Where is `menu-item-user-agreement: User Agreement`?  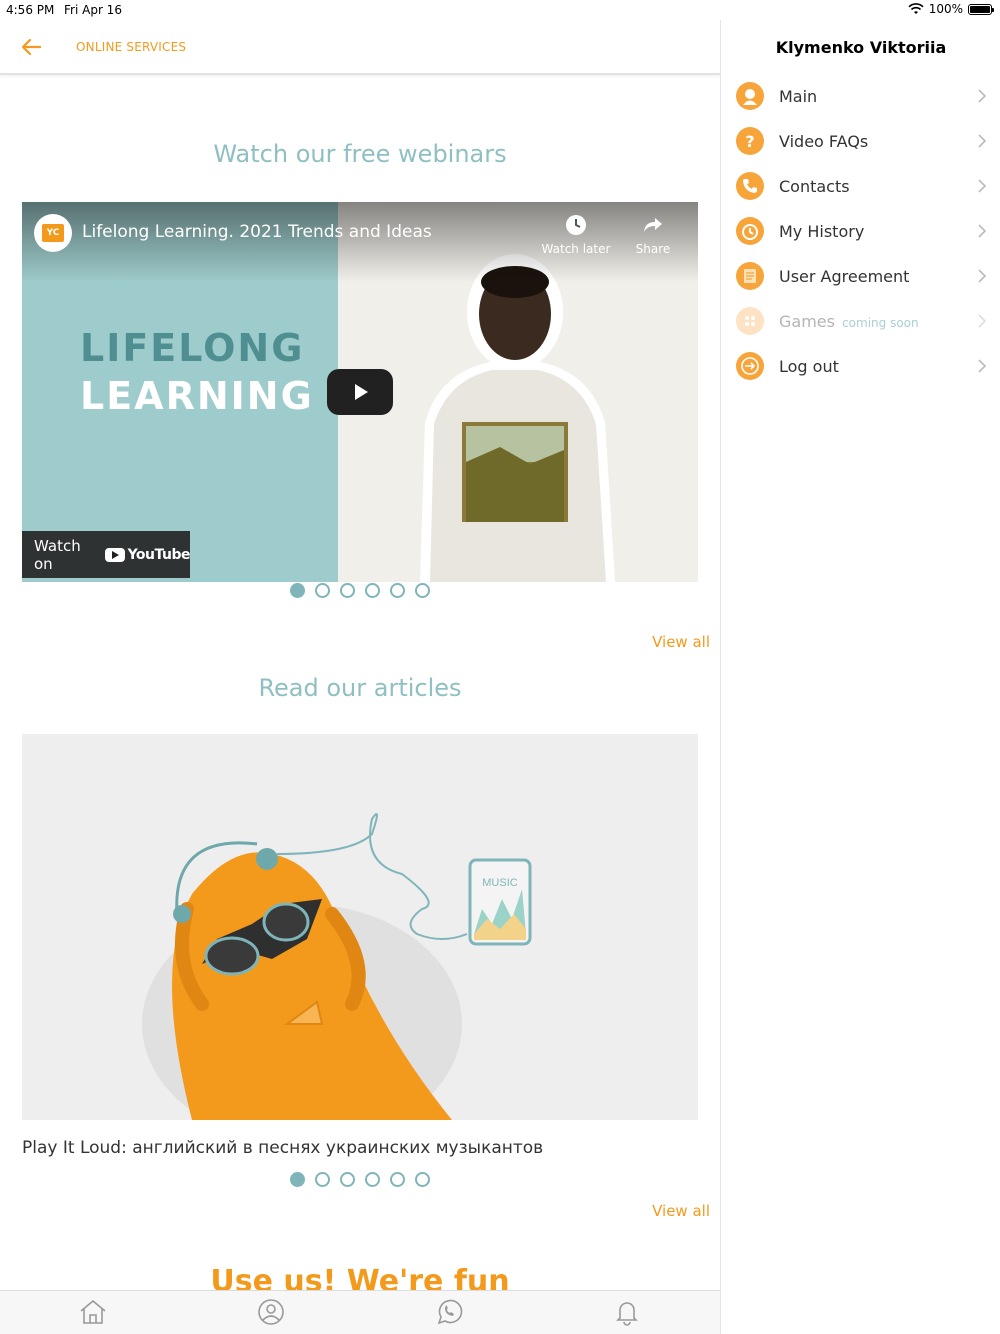
menu-item-user-agreement: User Agreement is located at coordinates (860, 276).